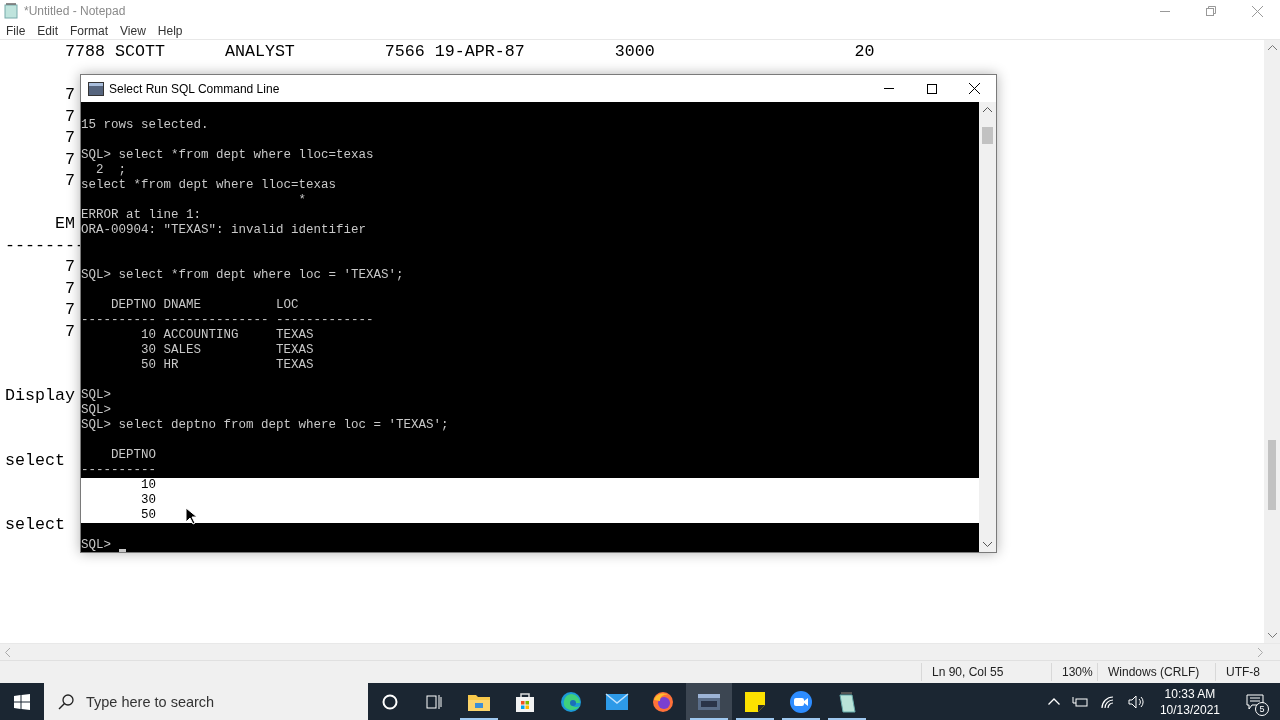  What do you see at coordinates (571, 701) in the screenshot?
I see `browser-icon` at bounding box center [571, 701].